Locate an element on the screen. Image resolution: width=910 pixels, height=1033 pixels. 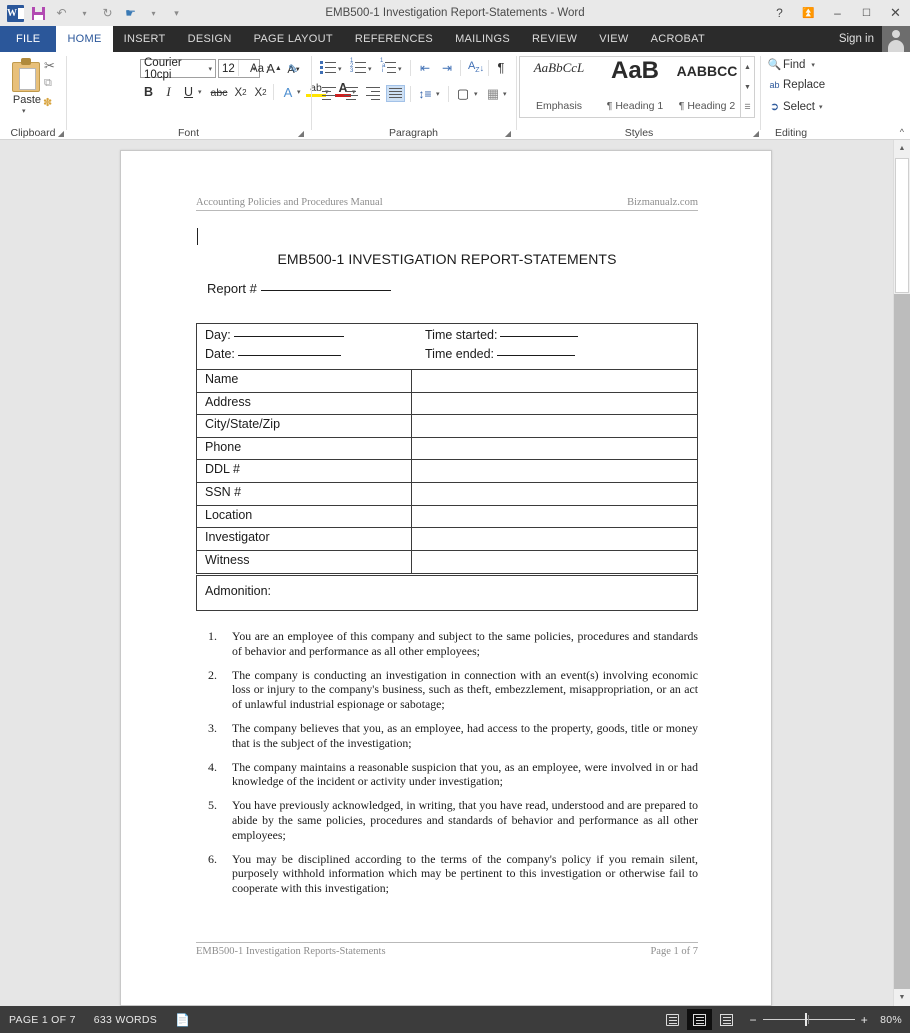
styles-gallery-scrollbar: ▲ ▼ ☰ is located at coordinates (748, 87).